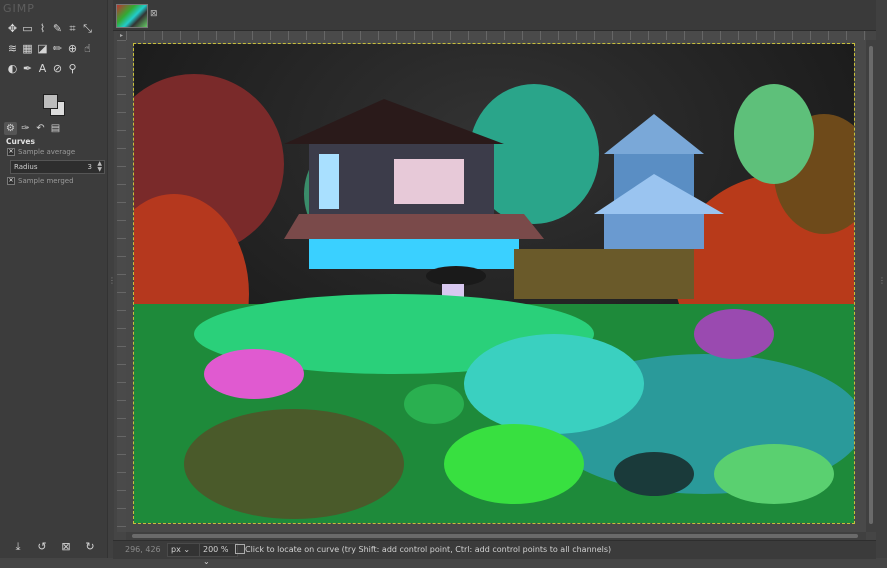 The width and height of the screenshot is (887, 568). I want to click on tool-options-tab-icon: ⚙, so click(10, 128).